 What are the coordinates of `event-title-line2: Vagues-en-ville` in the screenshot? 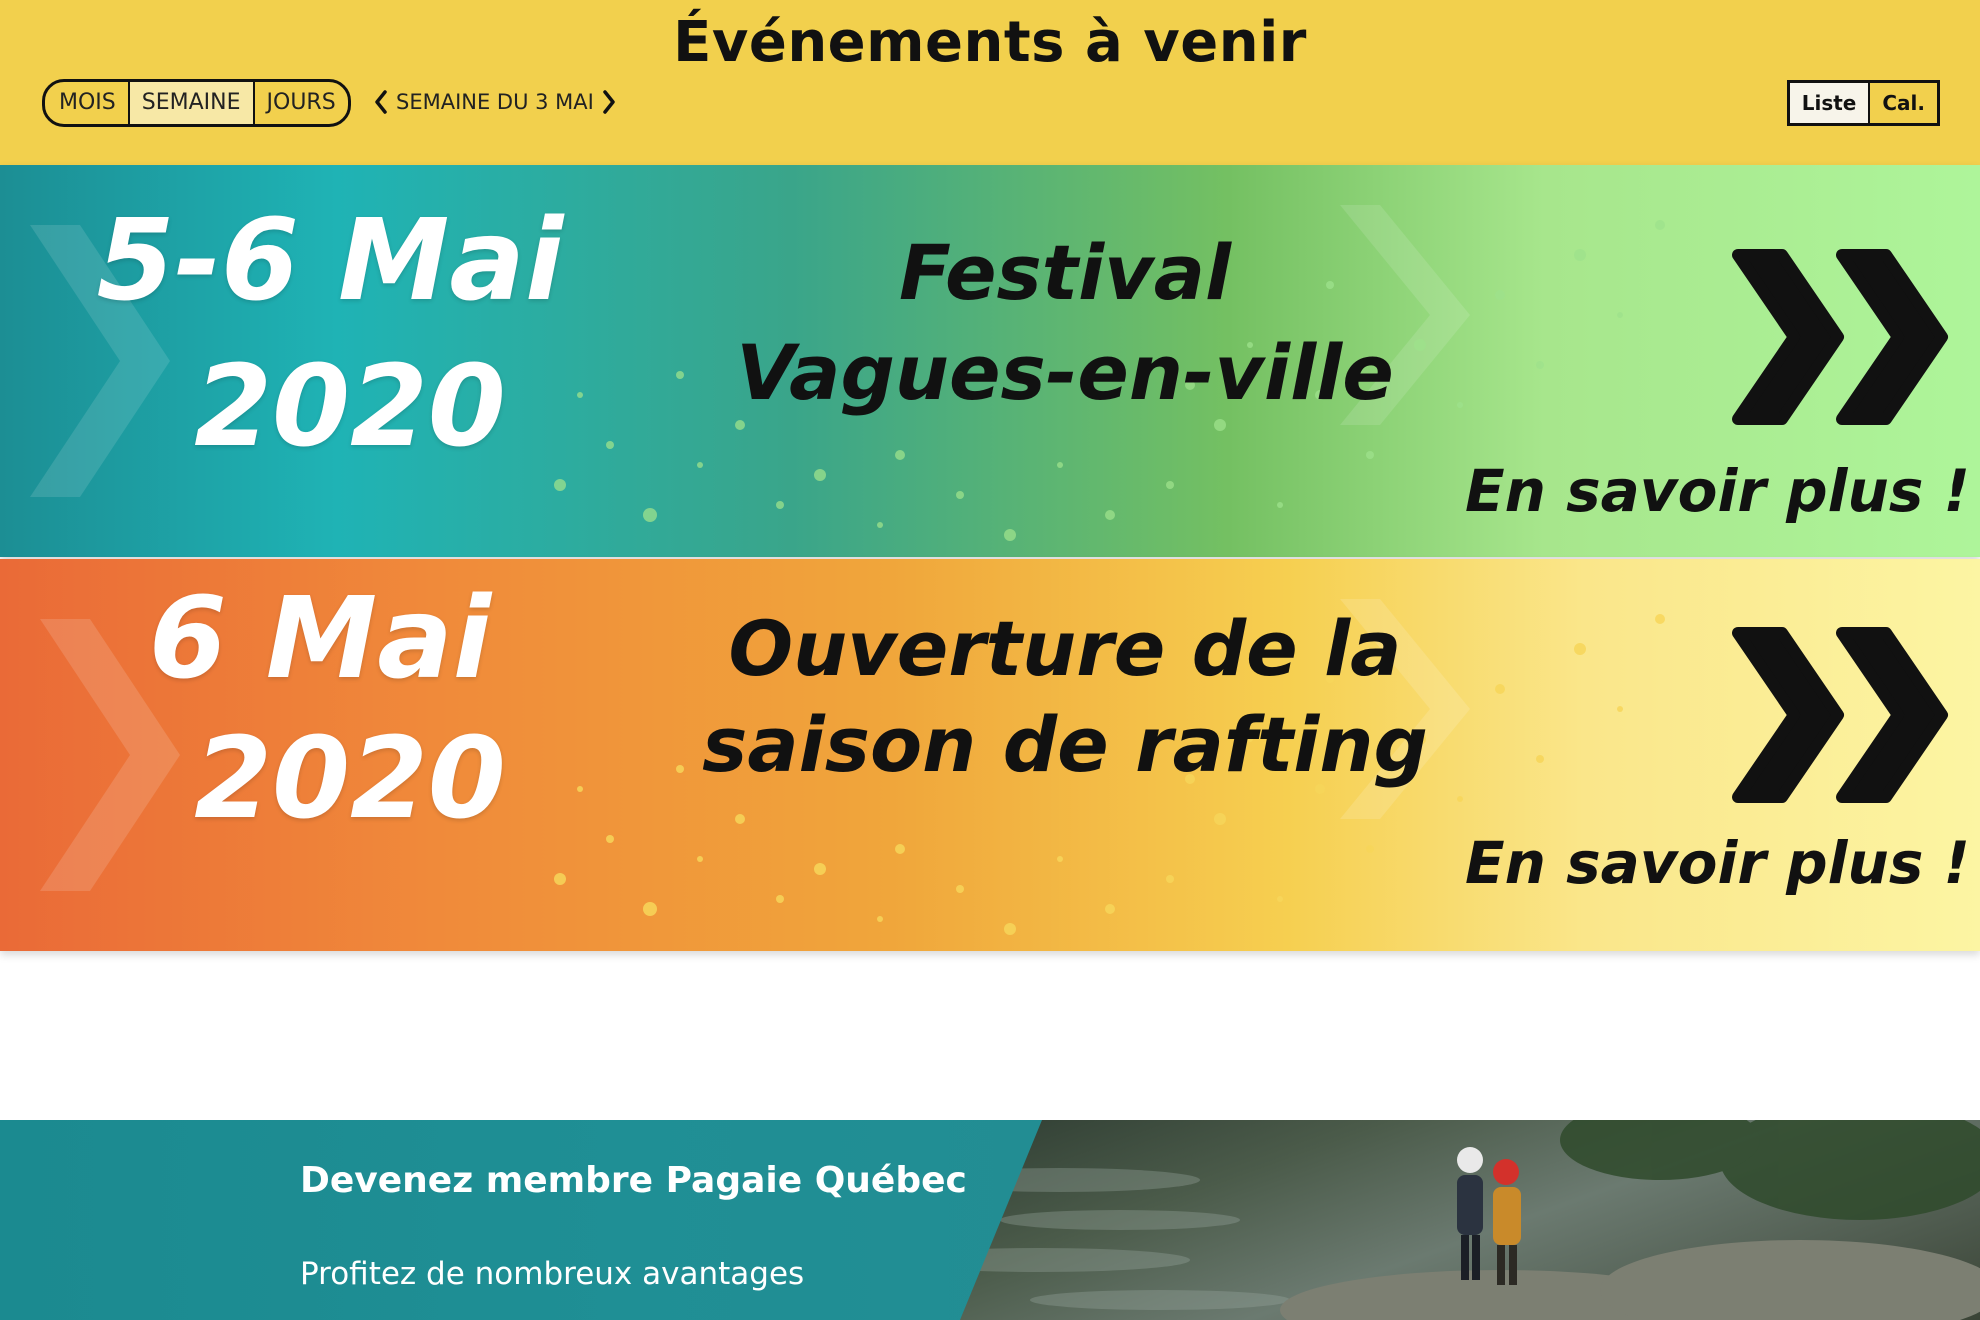 It's located at (1065, 372).